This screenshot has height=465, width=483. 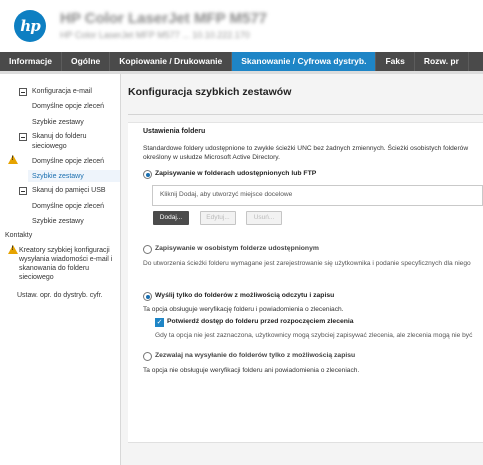 I want to click on logo-text: hp, so click(x=30, y=26).